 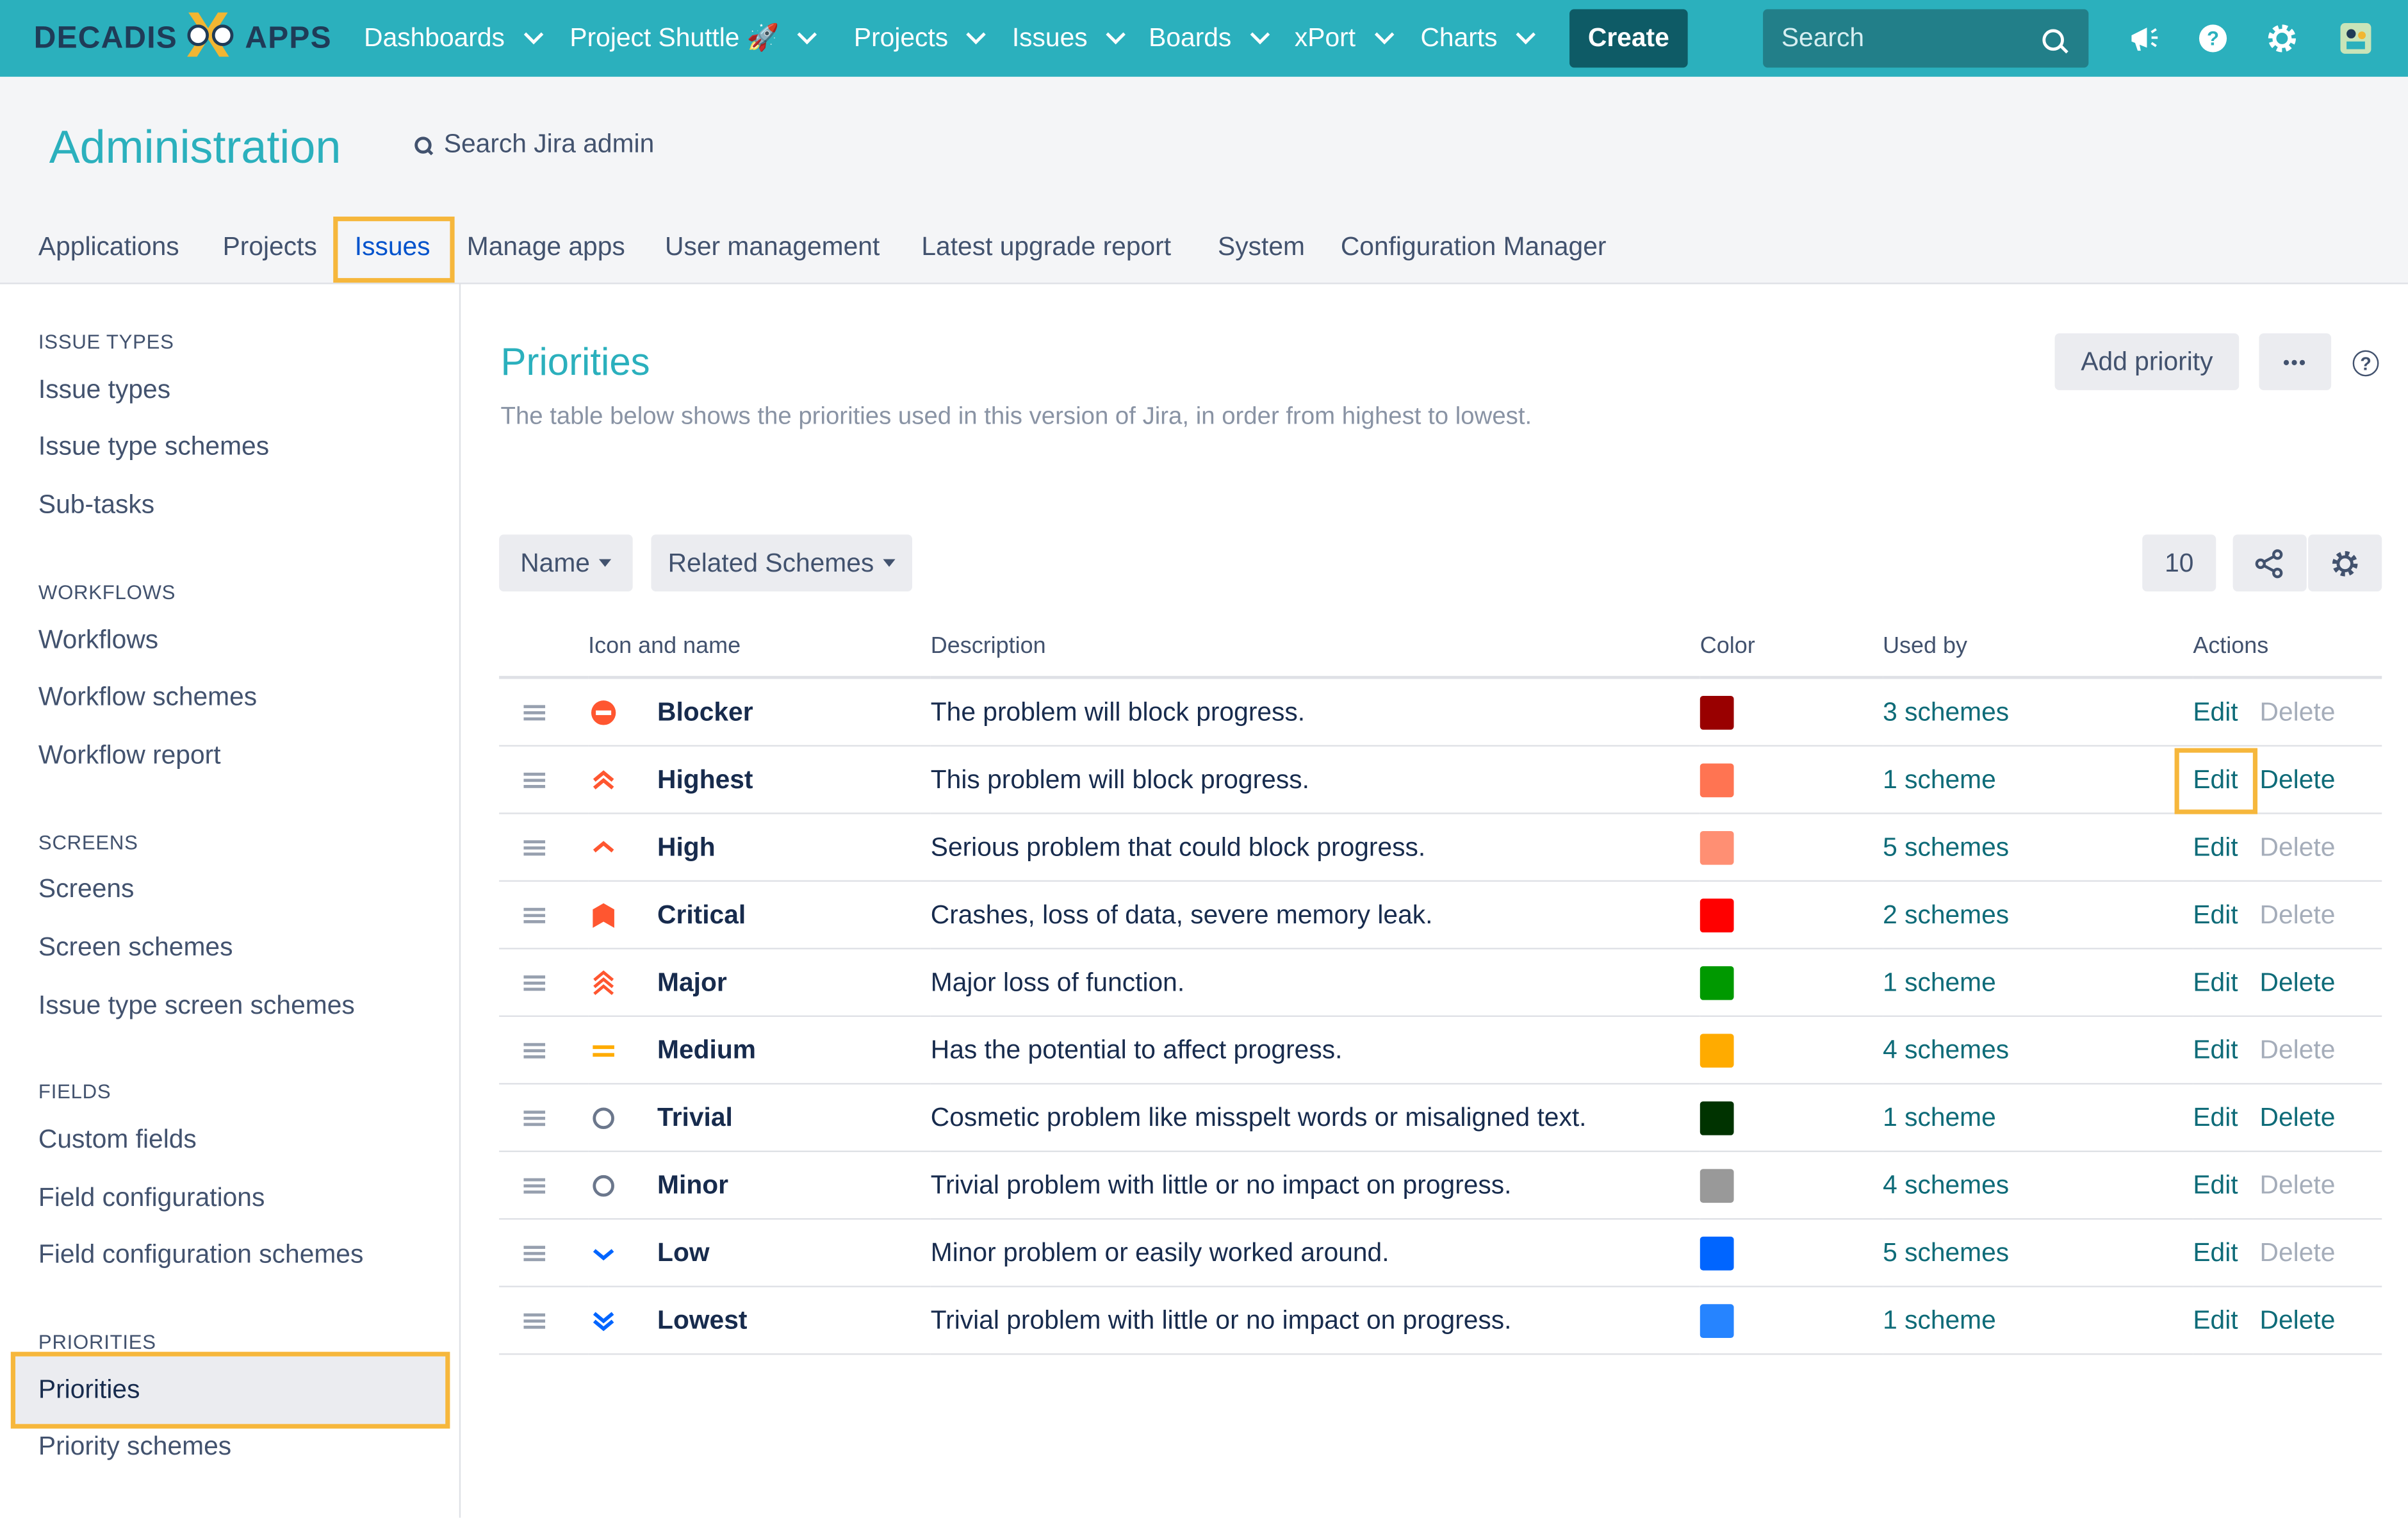 I want to click on priority-name: Critical, so click(x=702, y=914).